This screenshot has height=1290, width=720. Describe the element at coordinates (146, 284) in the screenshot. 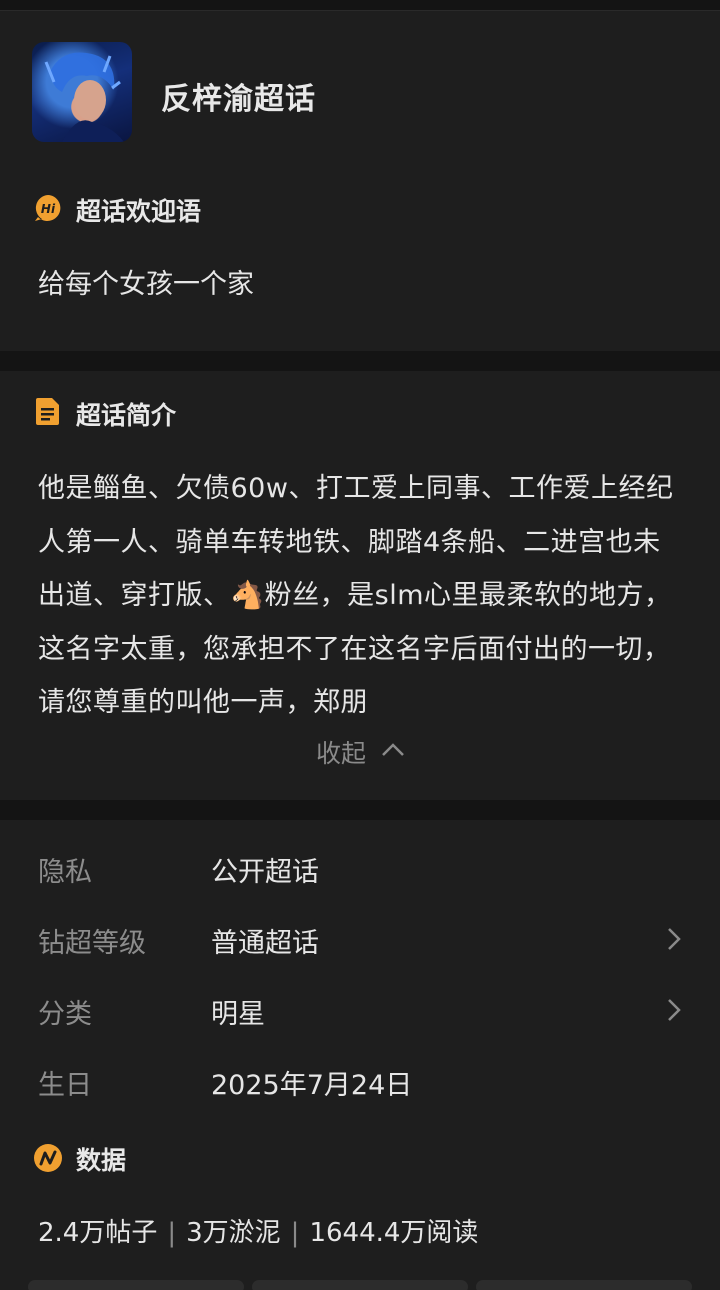

I see `welcome-text: 给每个女孩一个家` at that location.